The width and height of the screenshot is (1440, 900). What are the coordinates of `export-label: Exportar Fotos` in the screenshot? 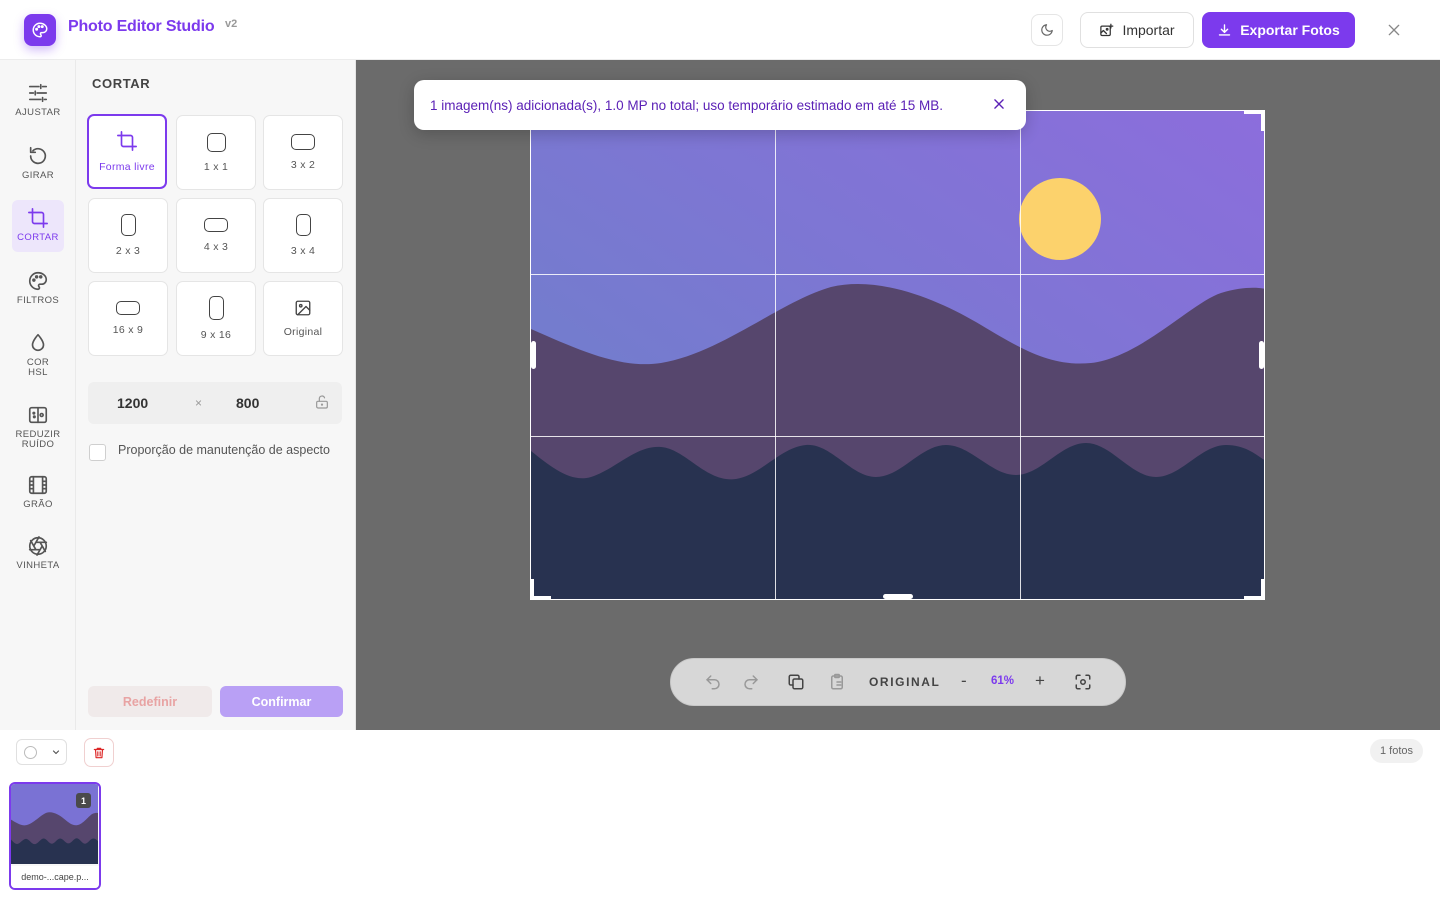 It's located at (1290, 30).